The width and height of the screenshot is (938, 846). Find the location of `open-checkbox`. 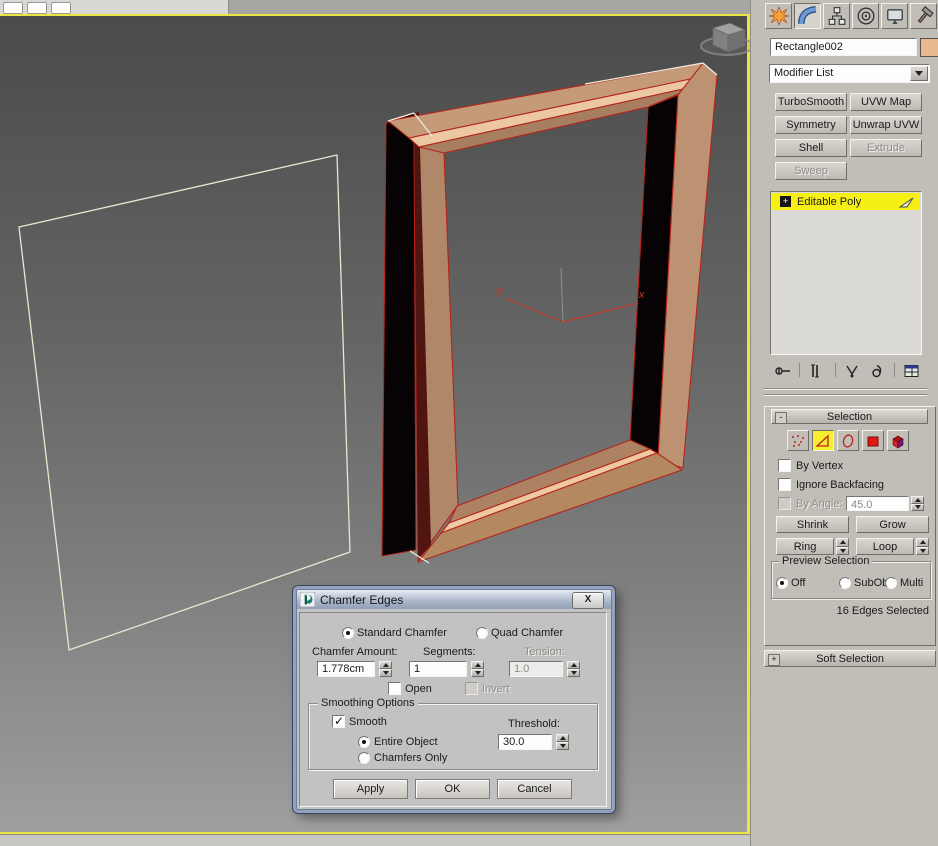

open-checkbox is located at coordinates (394, 688).